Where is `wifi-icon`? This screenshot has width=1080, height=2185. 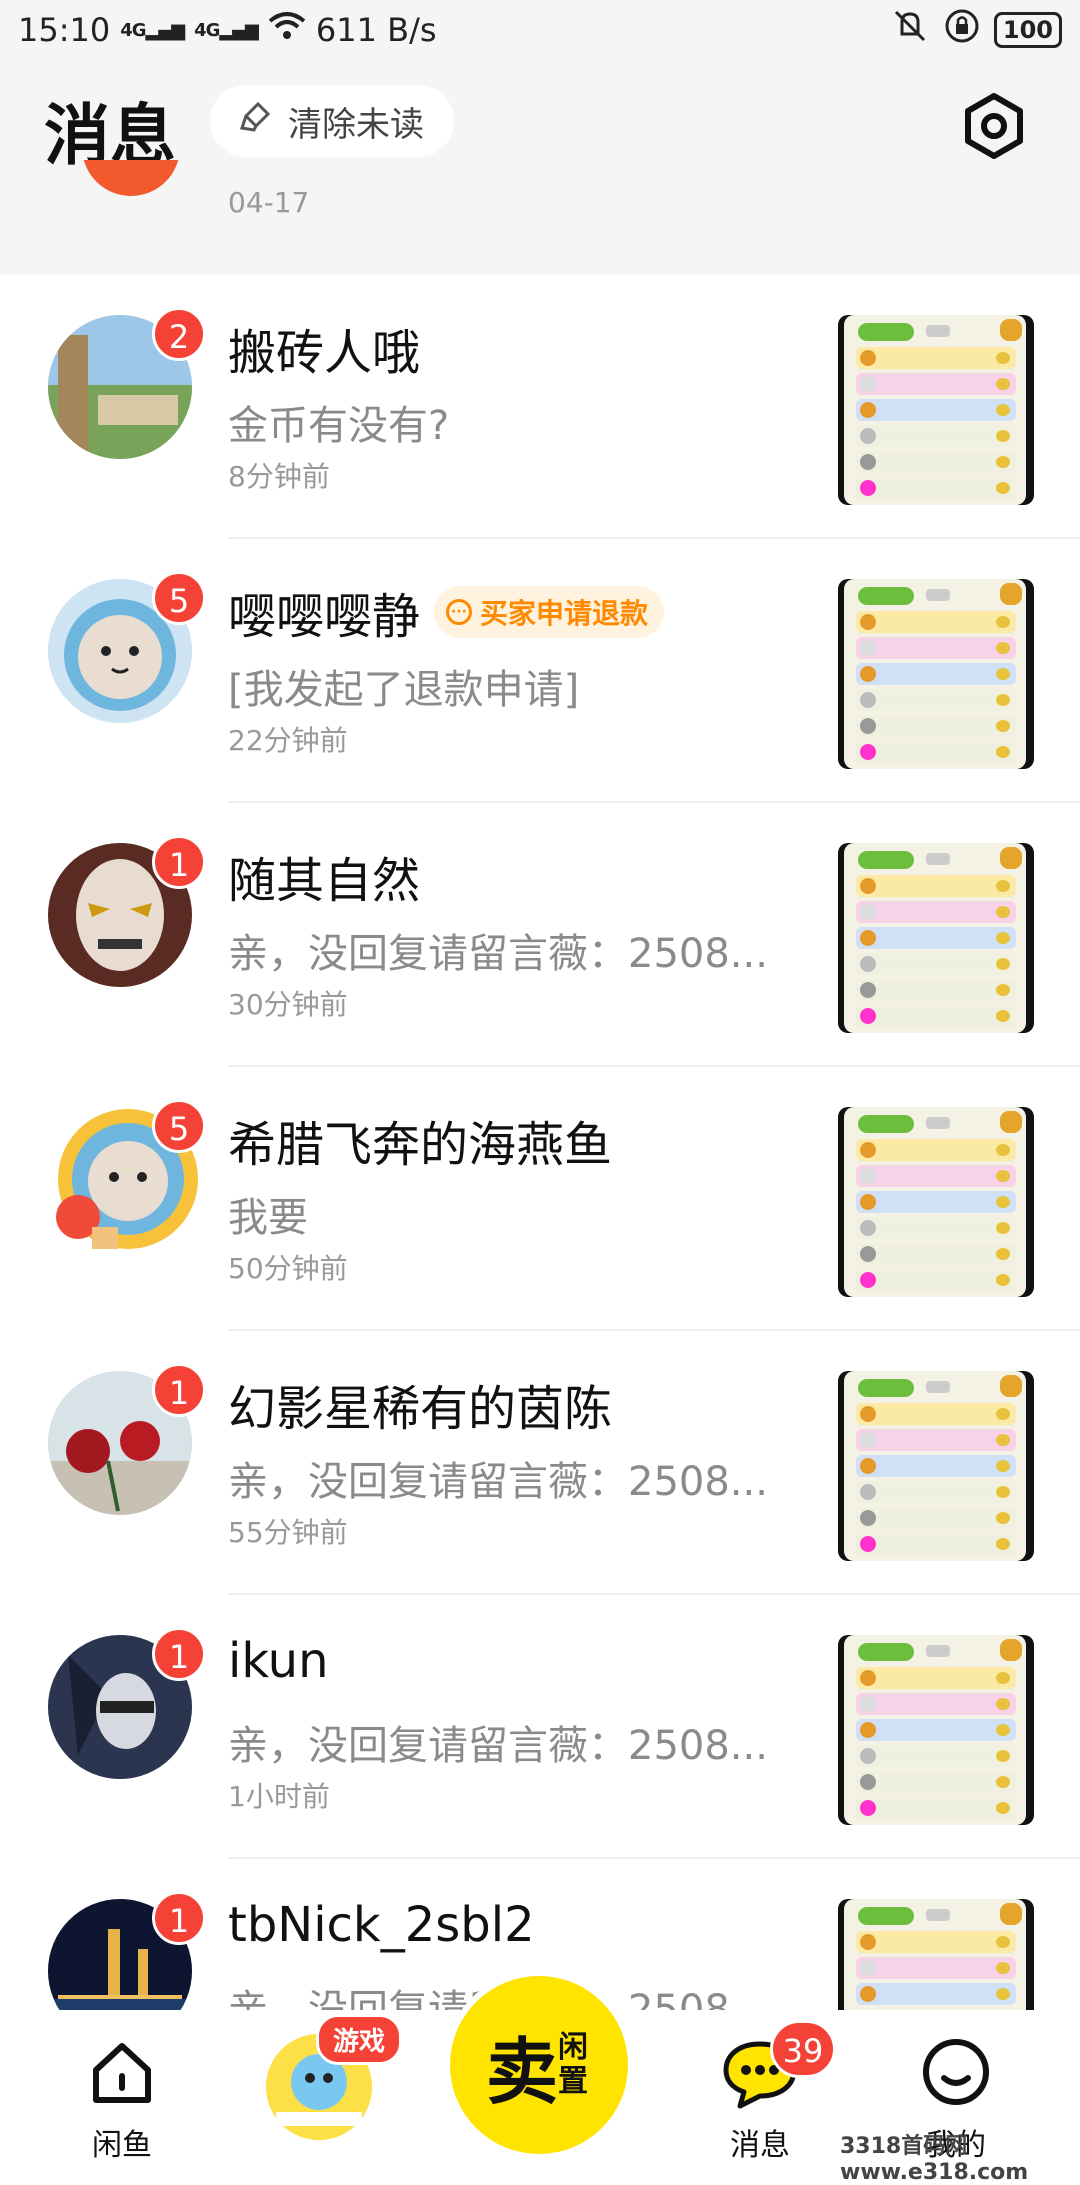 wifi-icon is located at coordinates (287, 30).